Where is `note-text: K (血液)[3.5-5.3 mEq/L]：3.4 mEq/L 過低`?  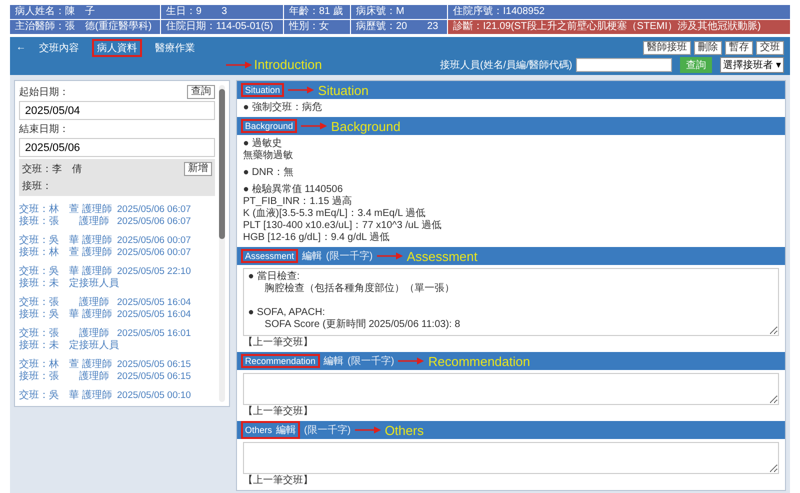 note-text: K (血液)[3.5-5.3 mEq/L]：3.4 mEq/L 過低 is located at coordinates (334, 214).